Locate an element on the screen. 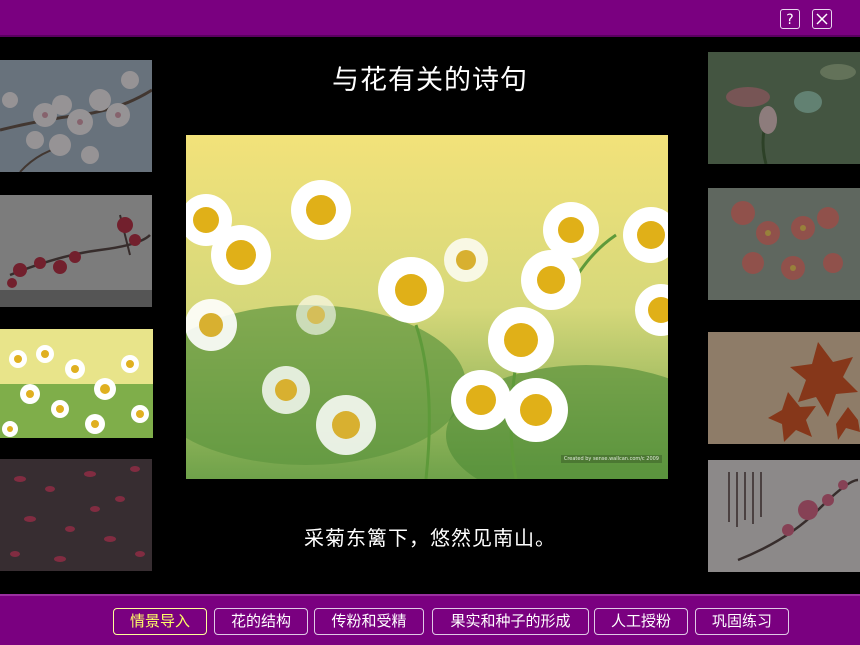 This screenshot has height=645, width=860. close-icon is located at coordinates (822, 19).